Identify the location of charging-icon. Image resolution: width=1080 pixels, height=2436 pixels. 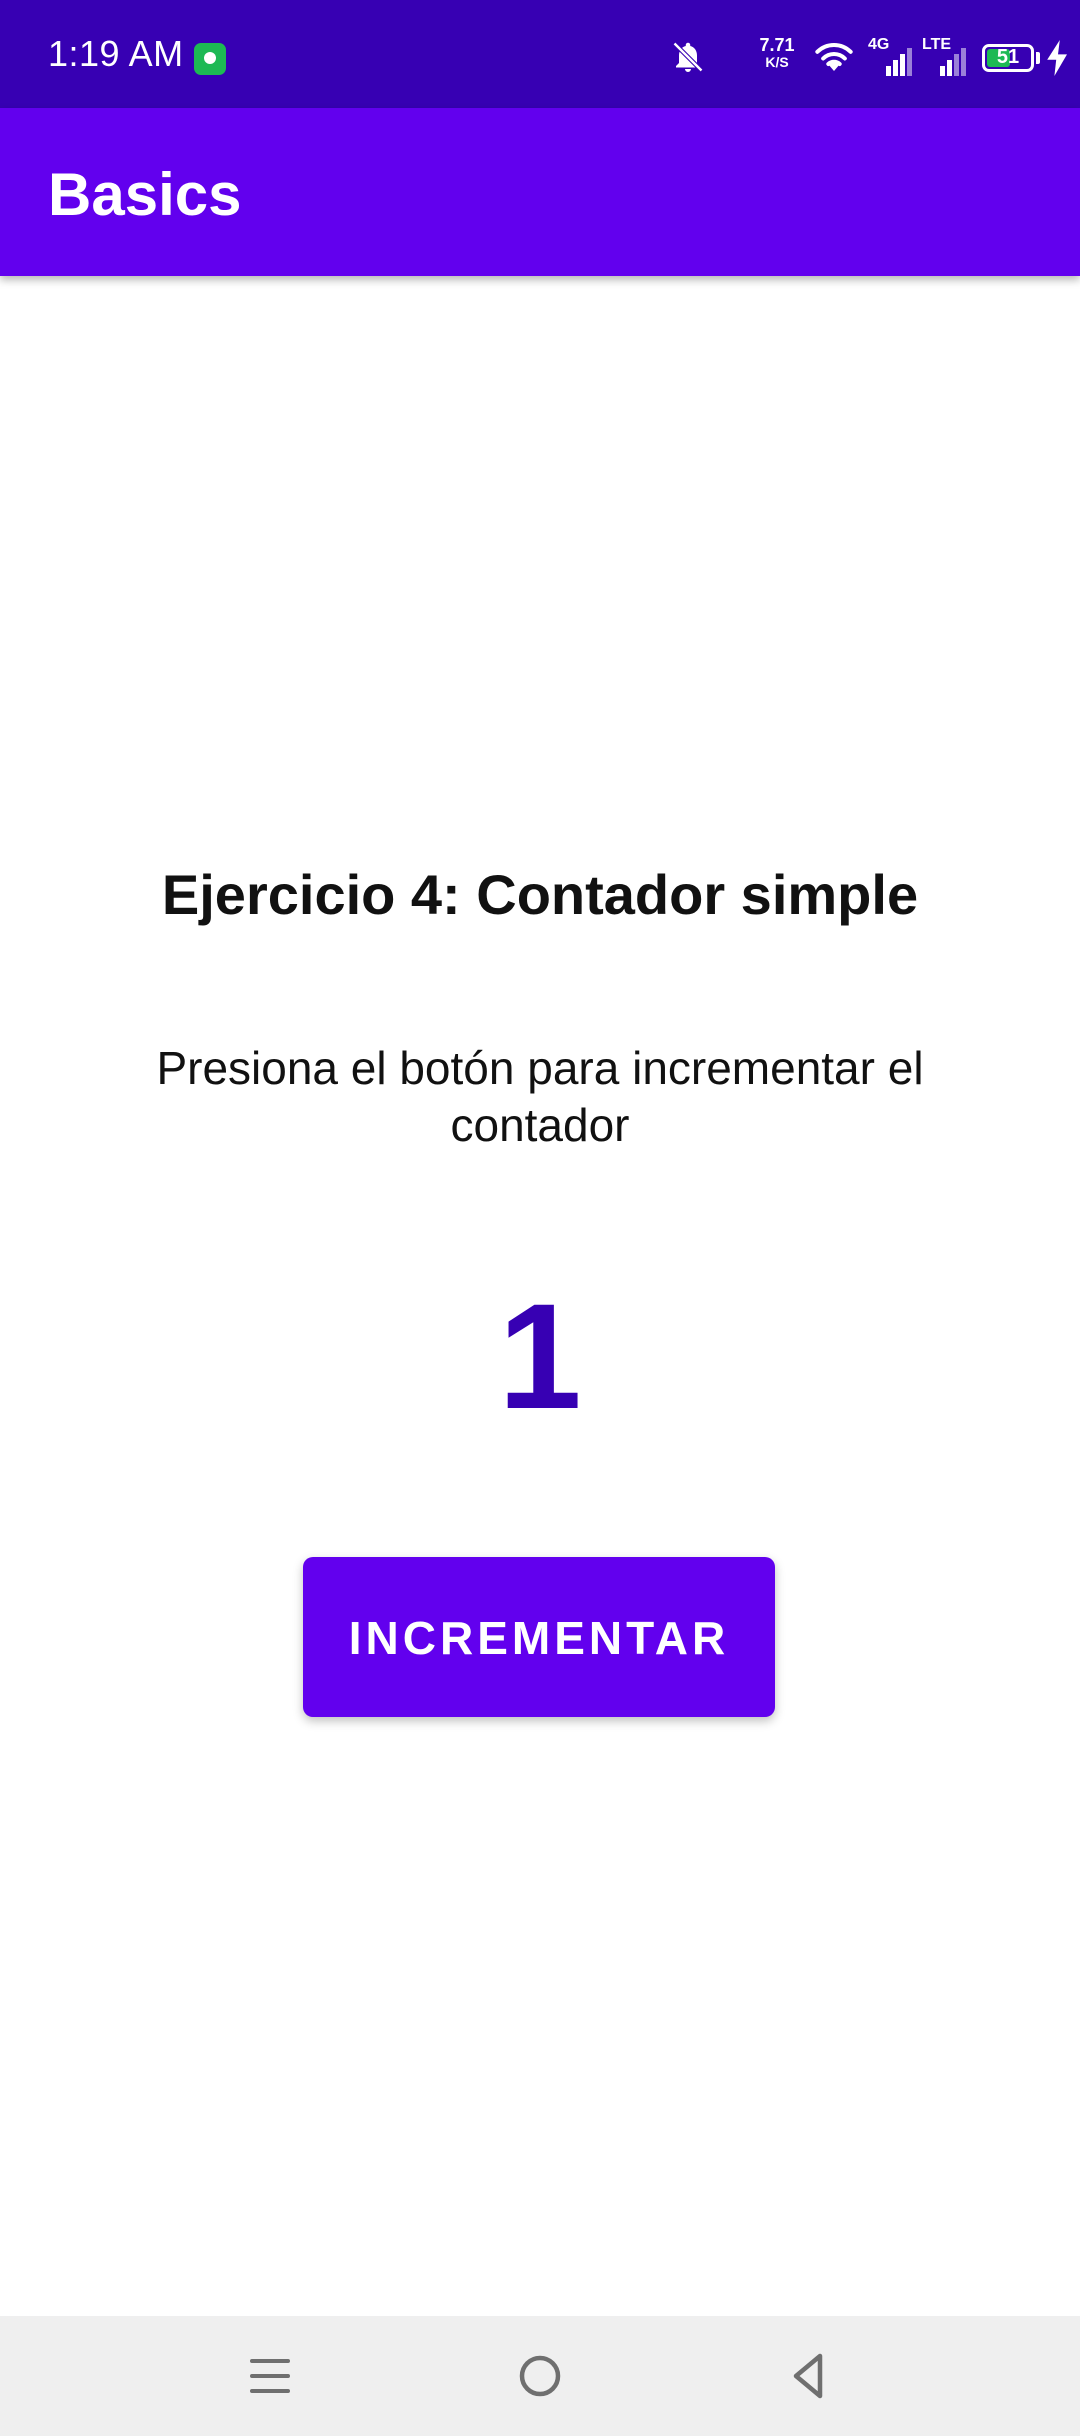
(1057, 58).